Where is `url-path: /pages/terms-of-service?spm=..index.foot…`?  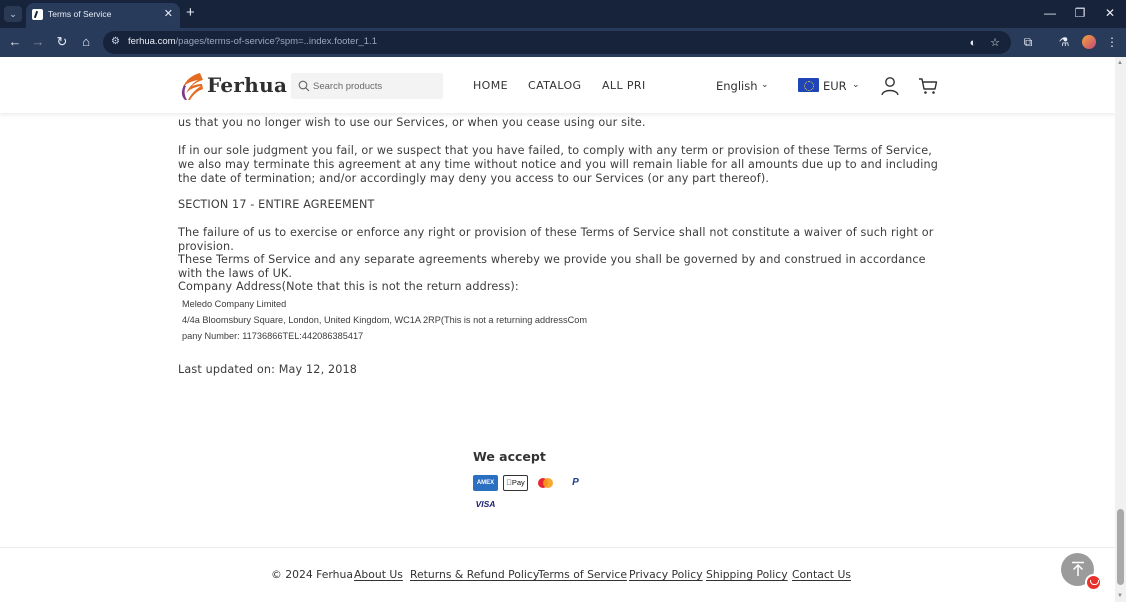 url-path: /pages/terms-of-service?spm=..index.foot… is located at coordinates (276, 41).